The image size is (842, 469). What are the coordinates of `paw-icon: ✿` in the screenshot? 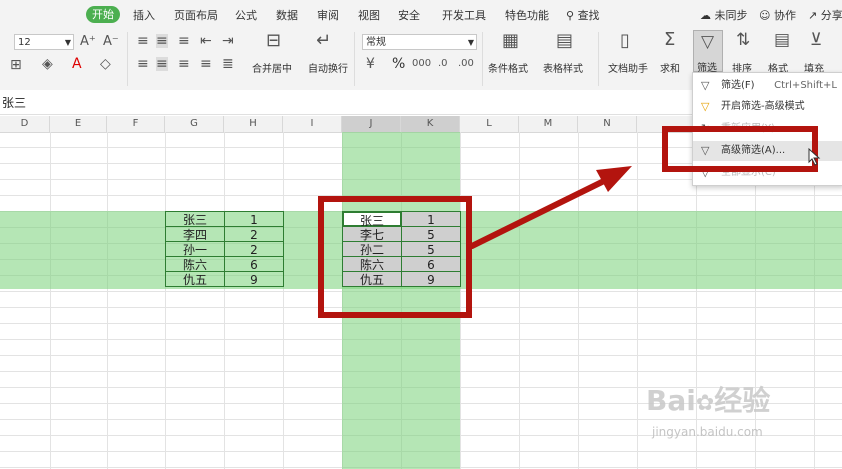 It's located at (705, 403).